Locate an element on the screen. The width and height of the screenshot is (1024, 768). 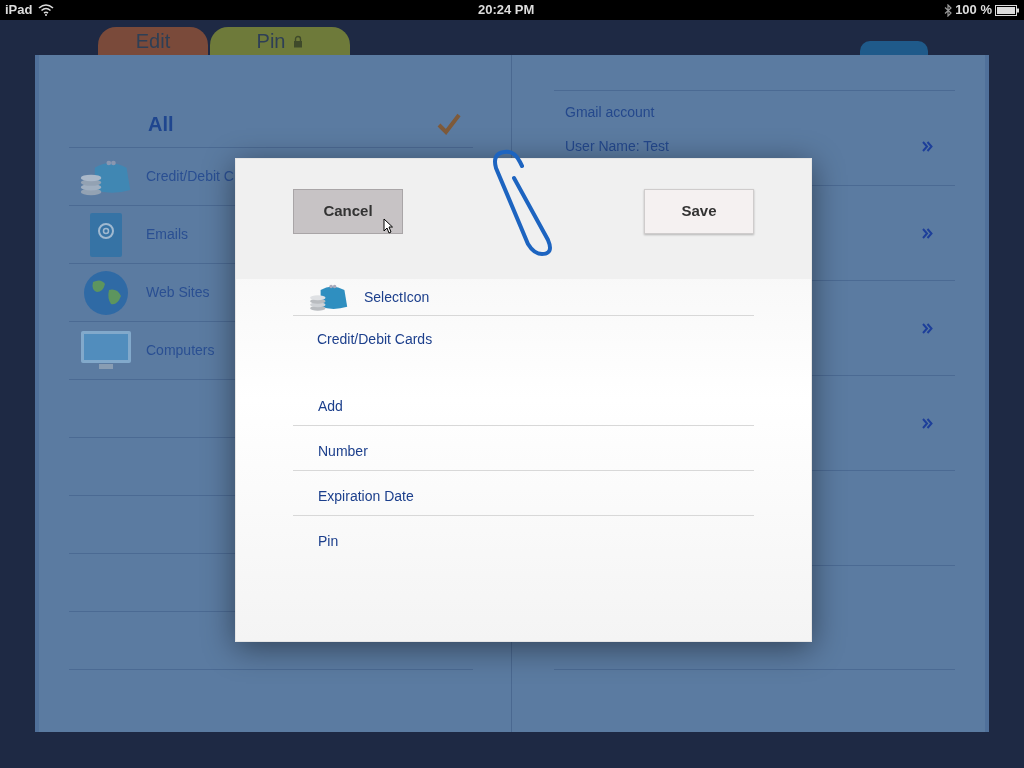
lock-icon is located at coordinates (298, 41).